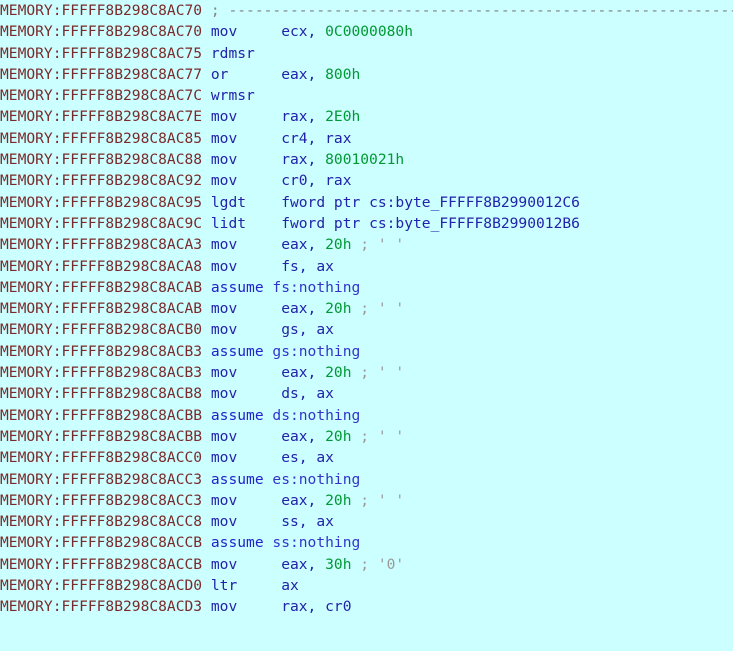 This screenshot has height=651, width=733. What do you see at coordinates (343, 117) in the screenshot?
I see `line-operand-number: 2E0h` at bounding box center [343, 117].